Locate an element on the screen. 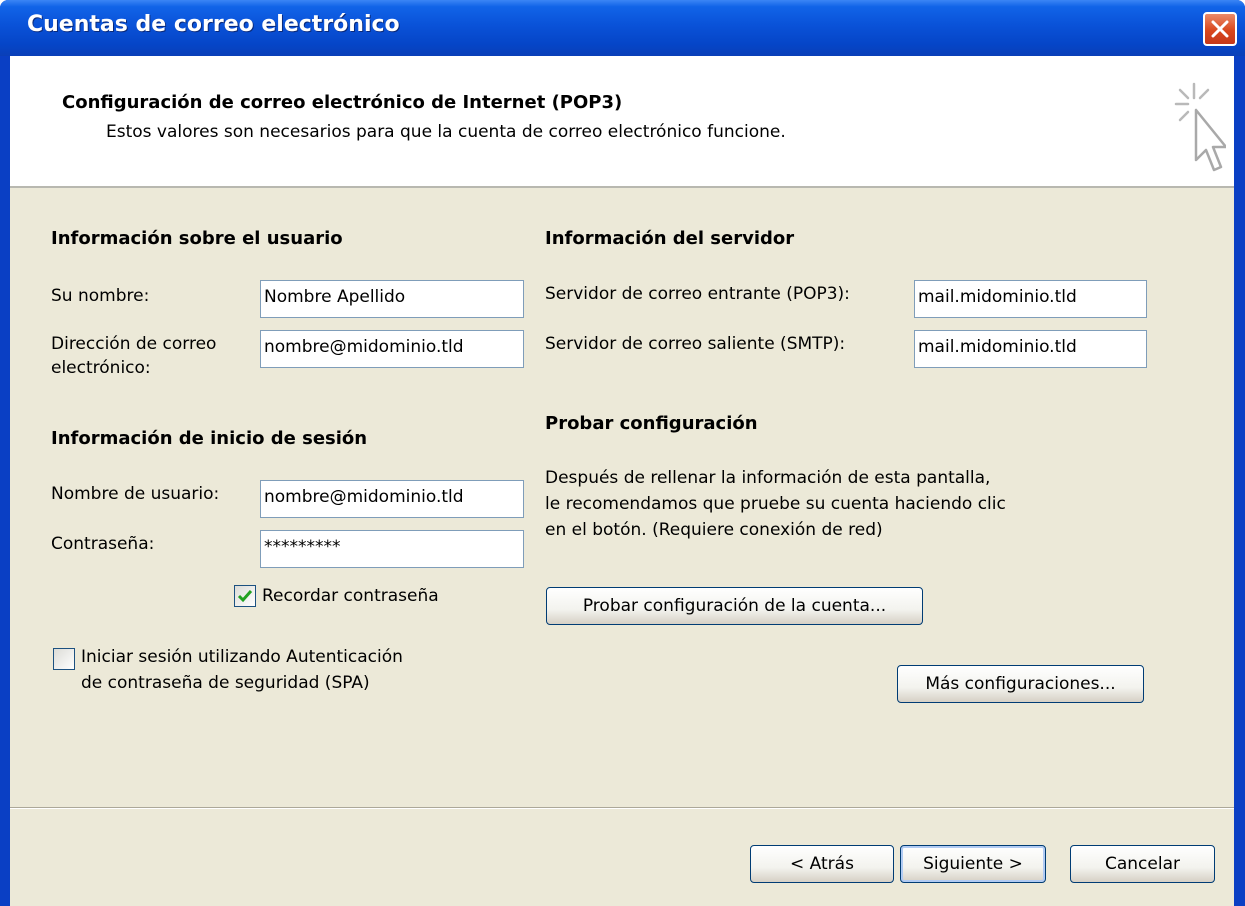 Image resolution: width=1245 pixels, height=906 pixels. close-icon is located at coordinates (1220, 29).